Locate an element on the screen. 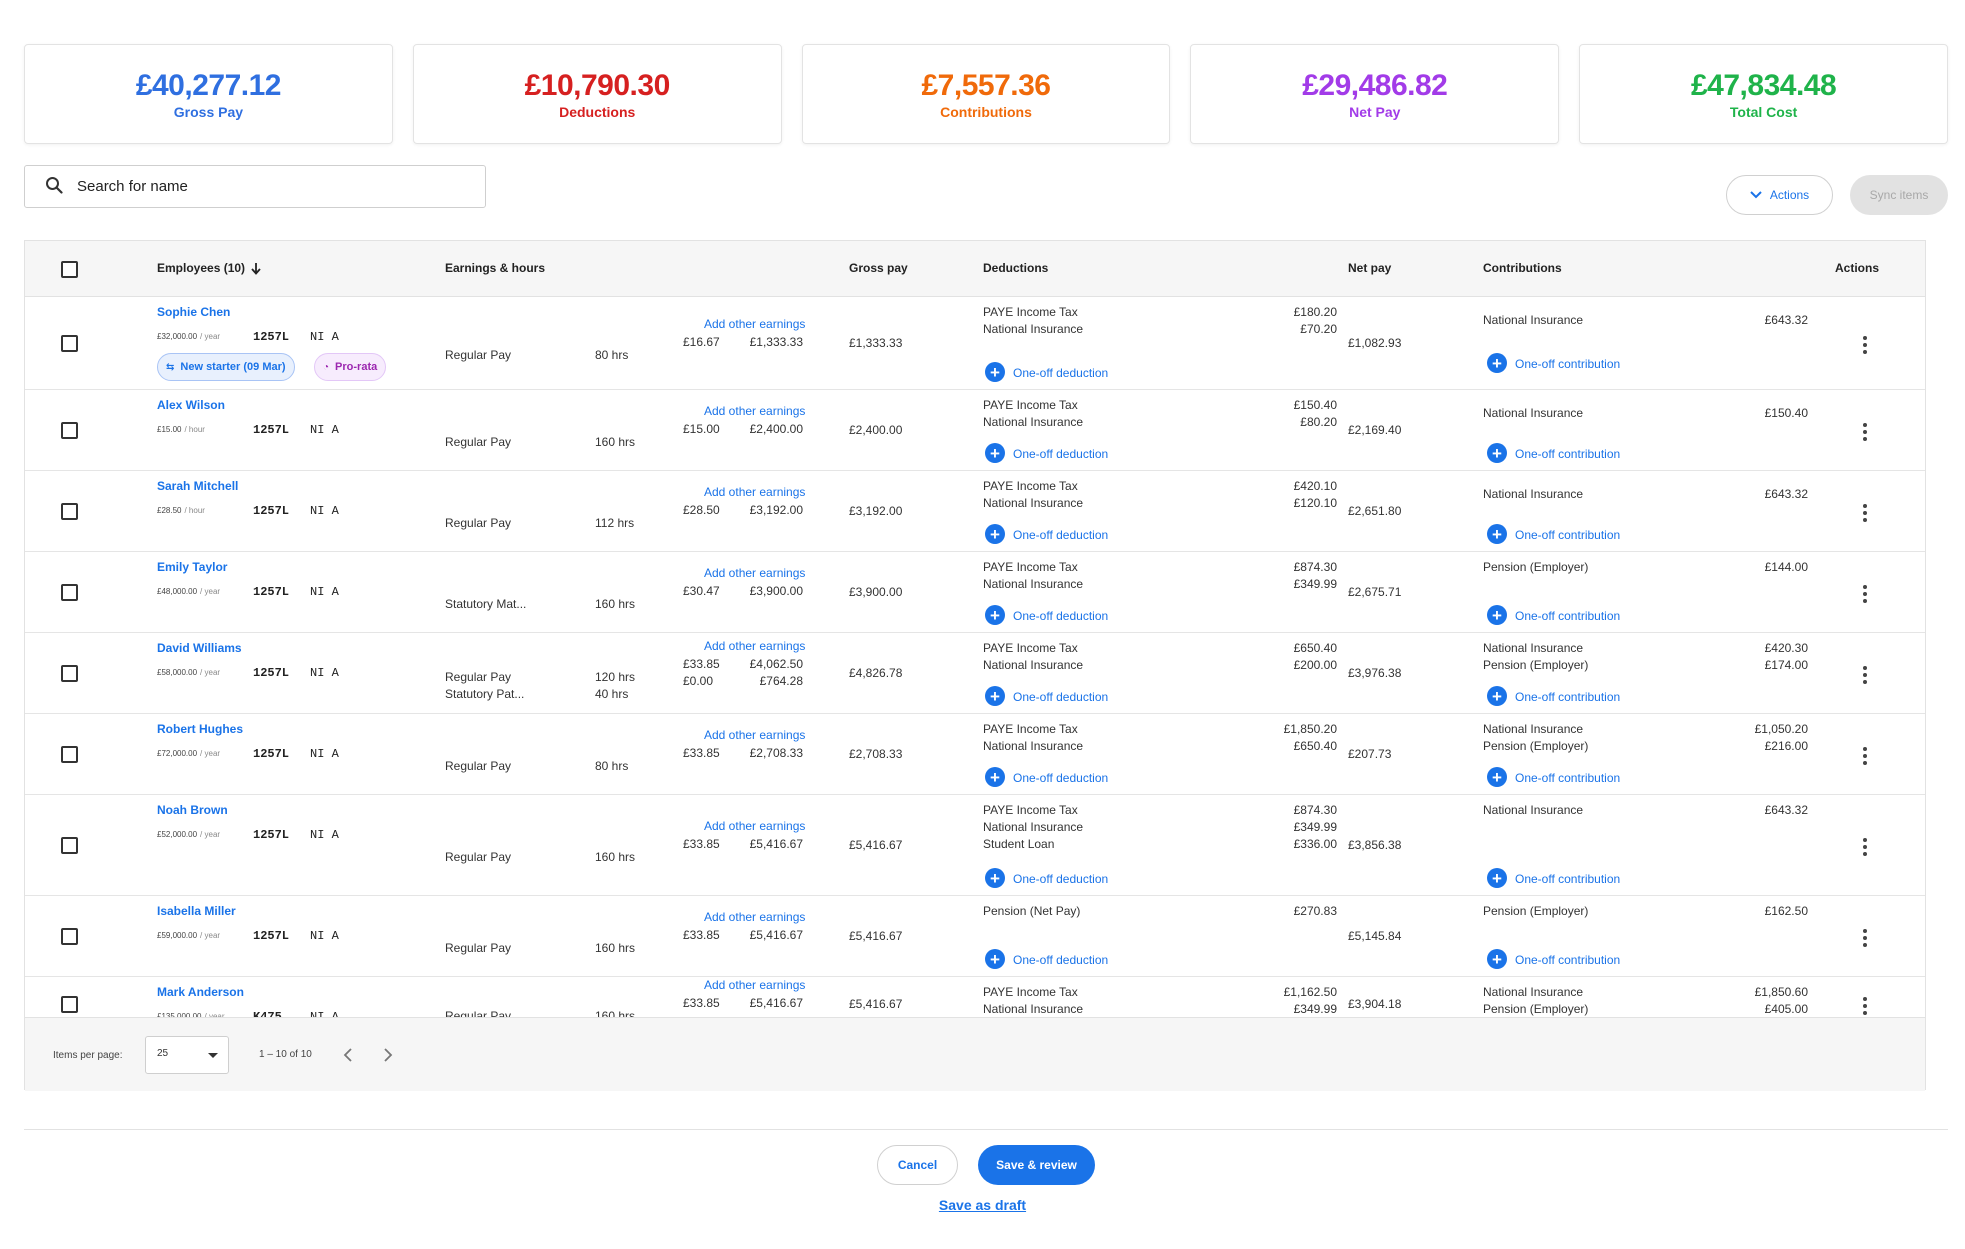 This screenshot has height=1249, width=1965. save-review-button: Save & review is located at coordinates (1036, 1165).